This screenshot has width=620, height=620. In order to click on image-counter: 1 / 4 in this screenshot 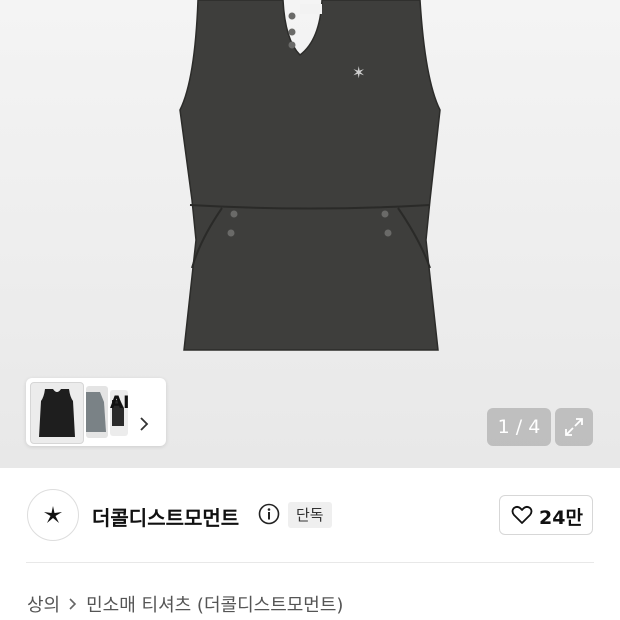, I will do `click(519, 427)`.